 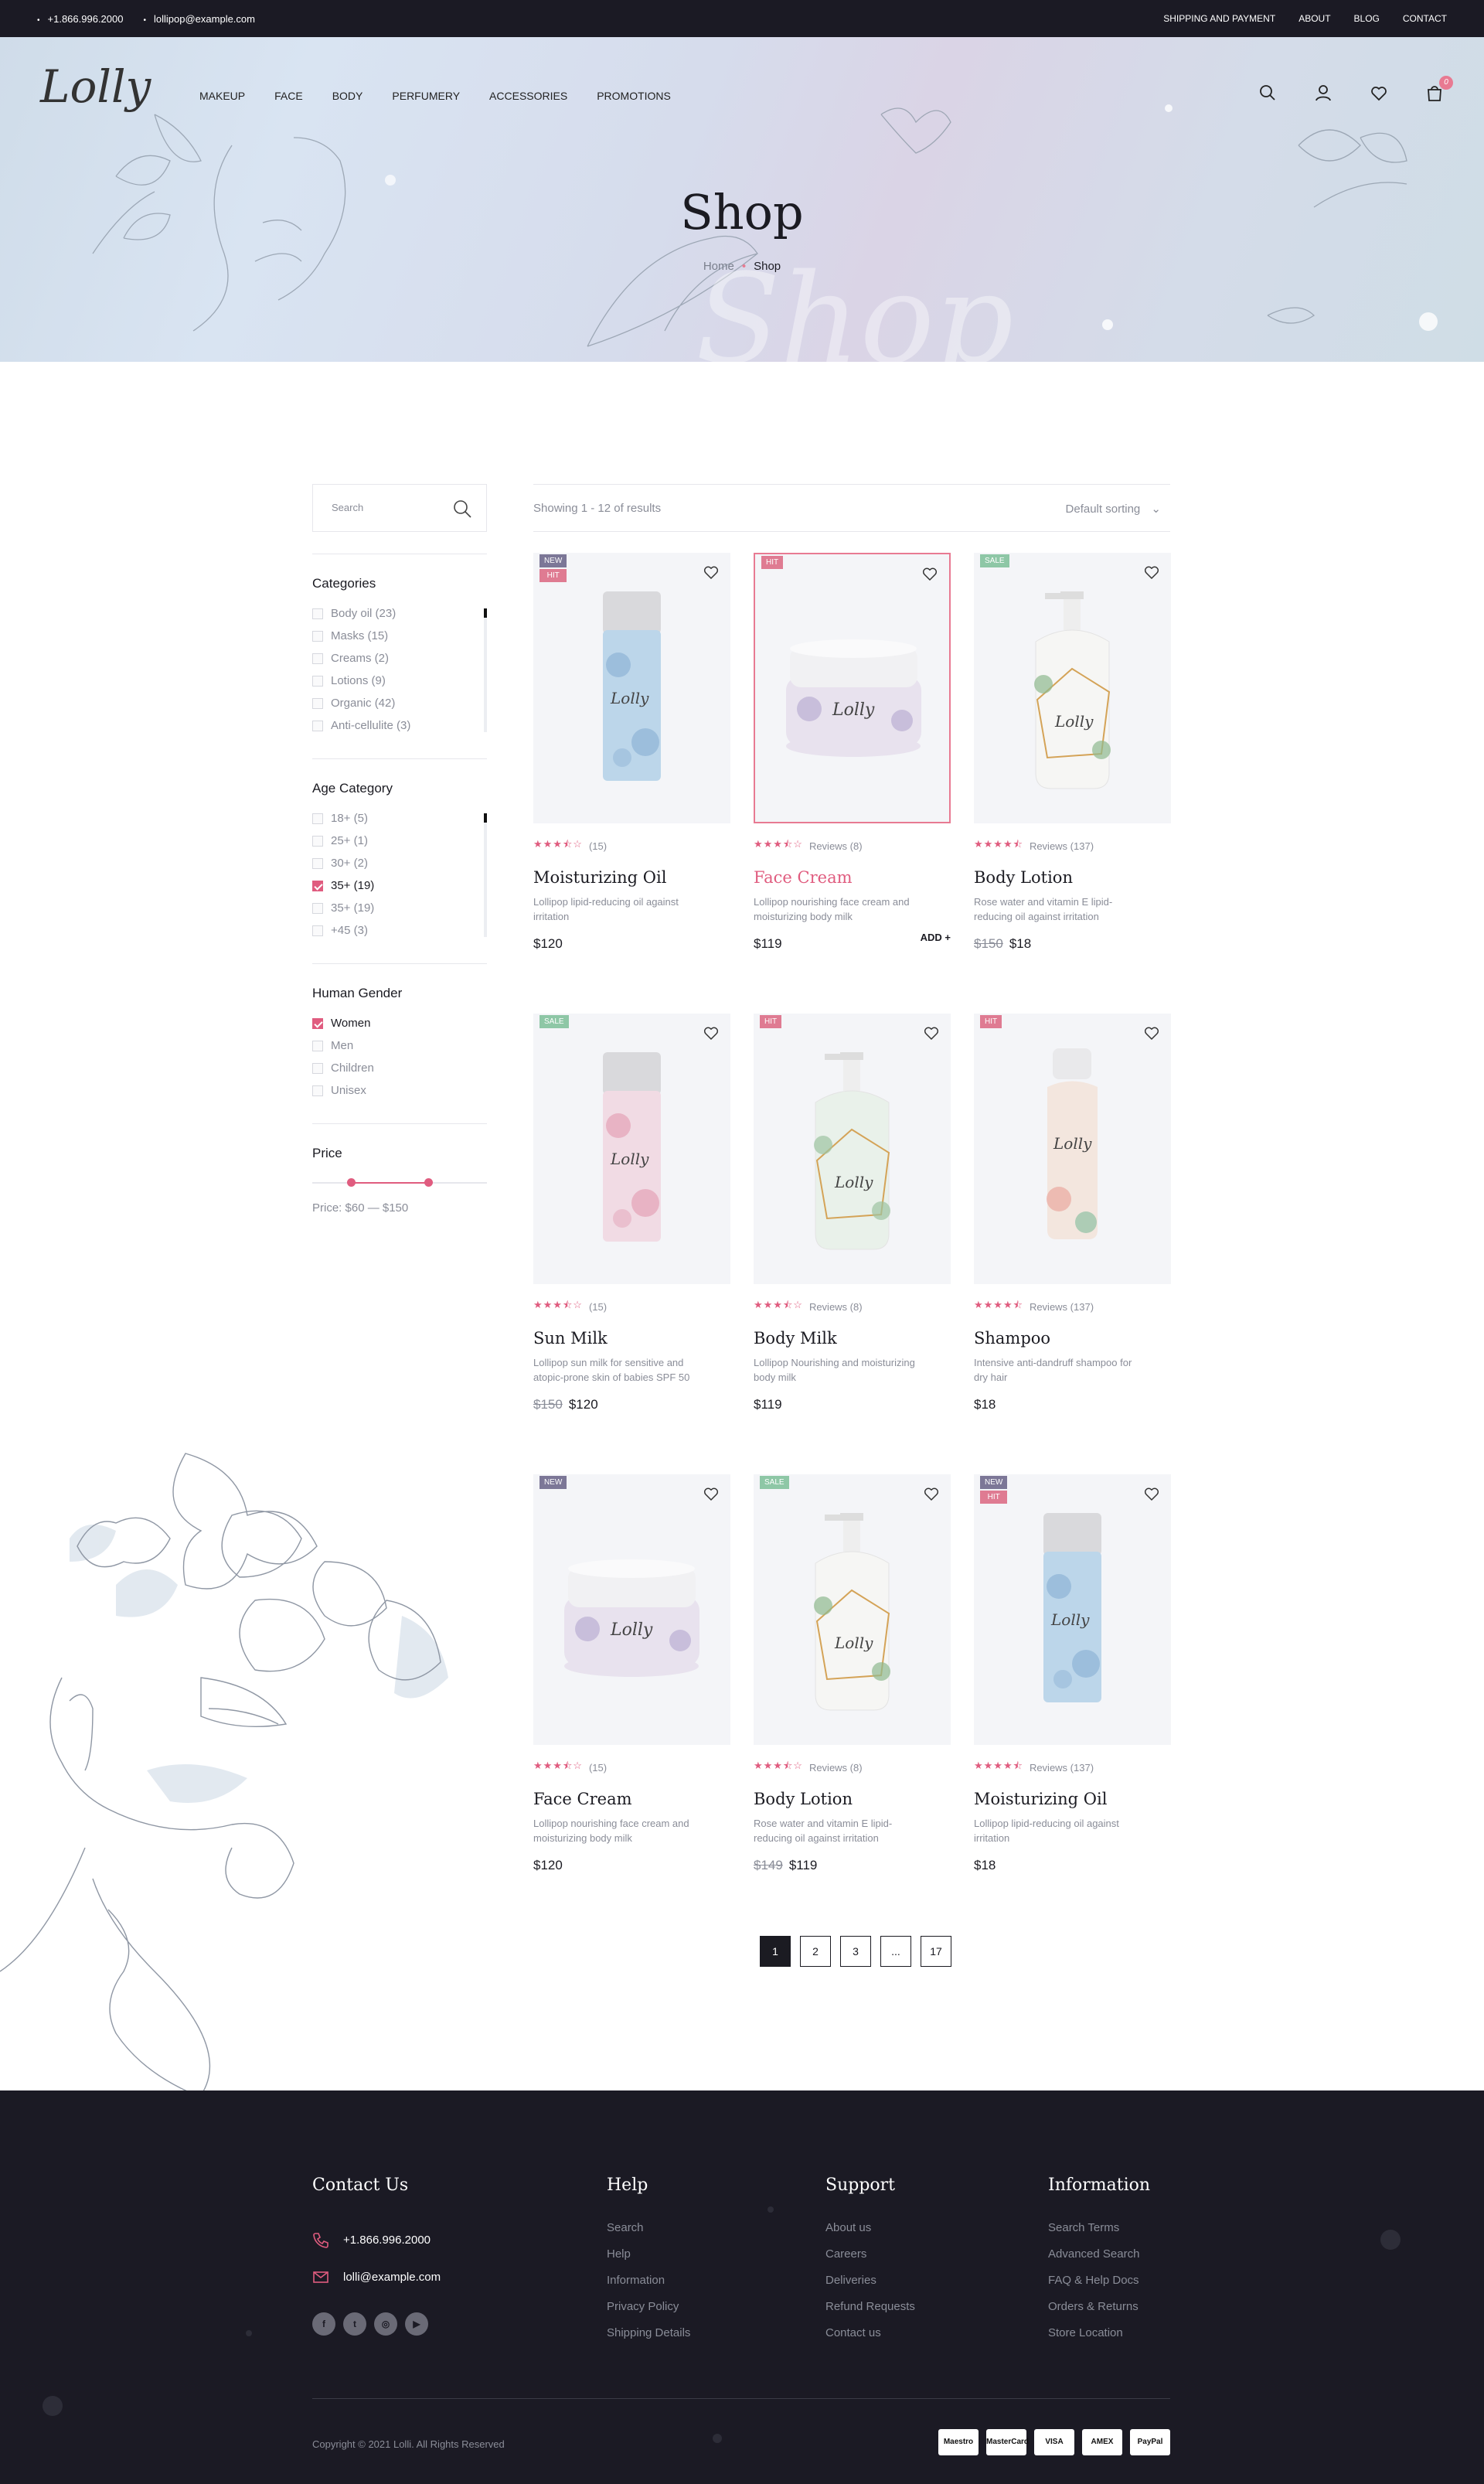 What do you see at coordinates (936, 1951) in the screenshot?
I see `page-last: 17` at bounding box center [936, 1951].